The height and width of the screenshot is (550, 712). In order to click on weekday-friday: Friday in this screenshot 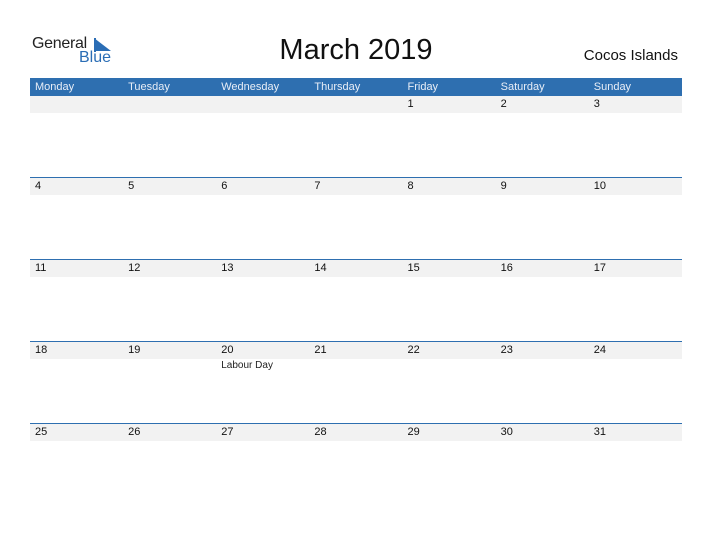, I will do `click(423, 87)`.